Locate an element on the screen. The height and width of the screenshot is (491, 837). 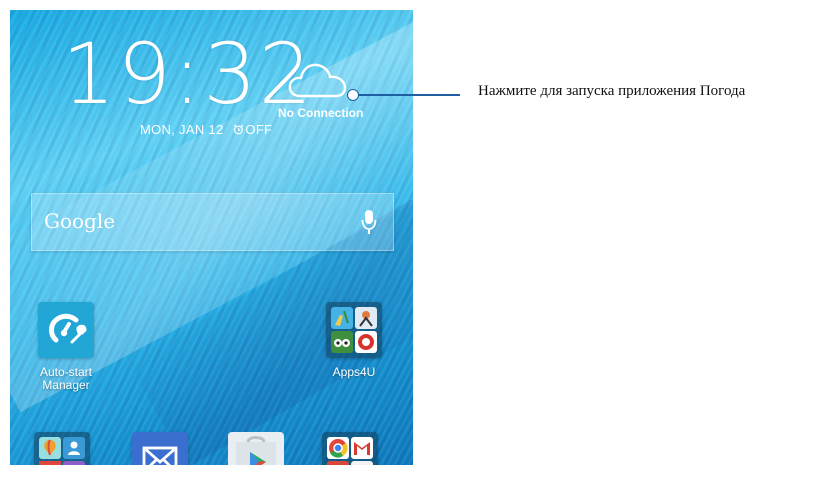
google-folder-icon: g+ is located at coordinates (350, 448).